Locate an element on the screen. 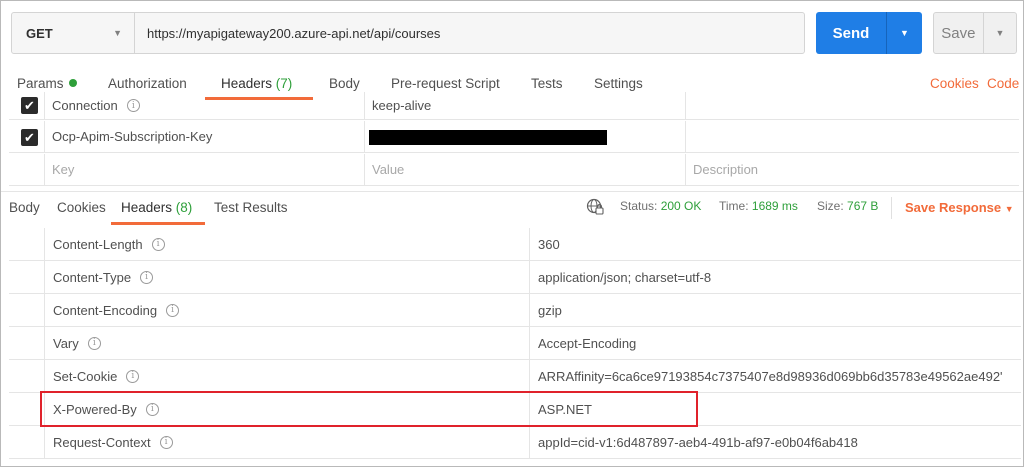 This screenshot has width=1024, height=467. code-link: Code is located at coordinates (1003, 83).